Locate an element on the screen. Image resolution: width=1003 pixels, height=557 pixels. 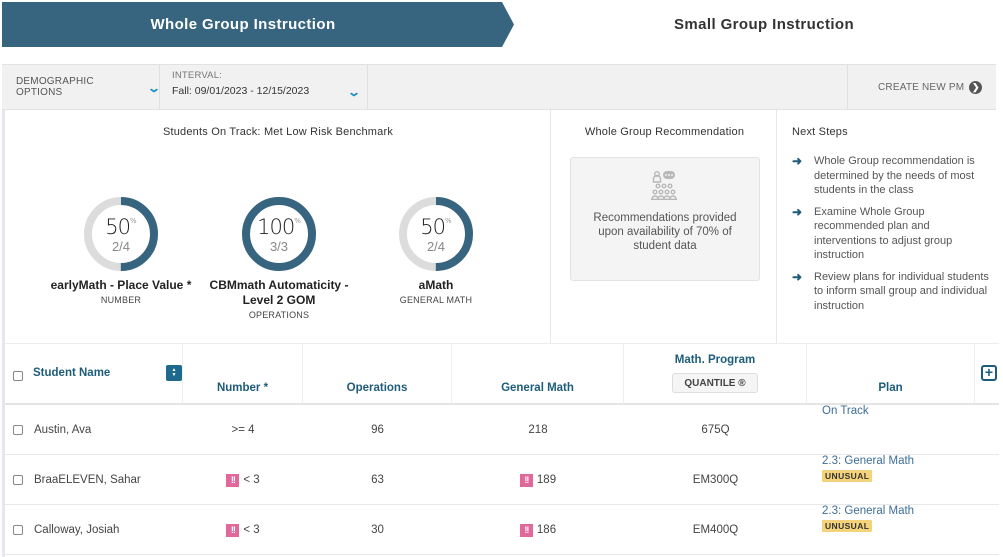
circle-arrow-right-icon: ❯ is located at coordinates (976, 87).